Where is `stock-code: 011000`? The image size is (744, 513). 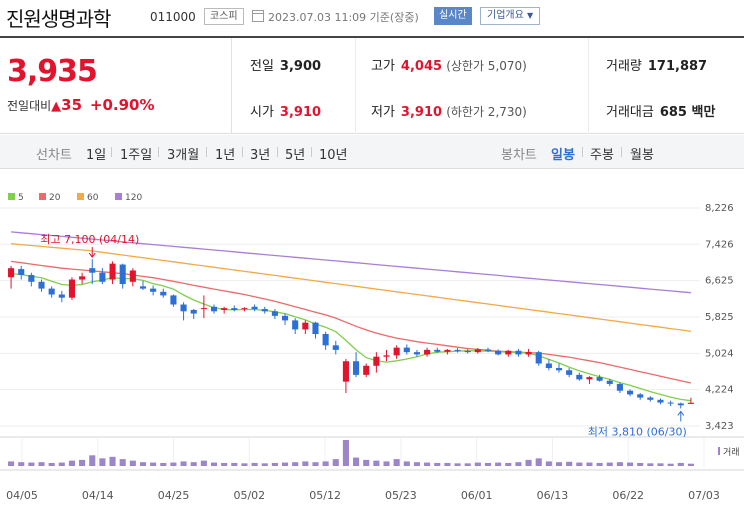
stock-code: 011000 is located at coordinates (173, 17).